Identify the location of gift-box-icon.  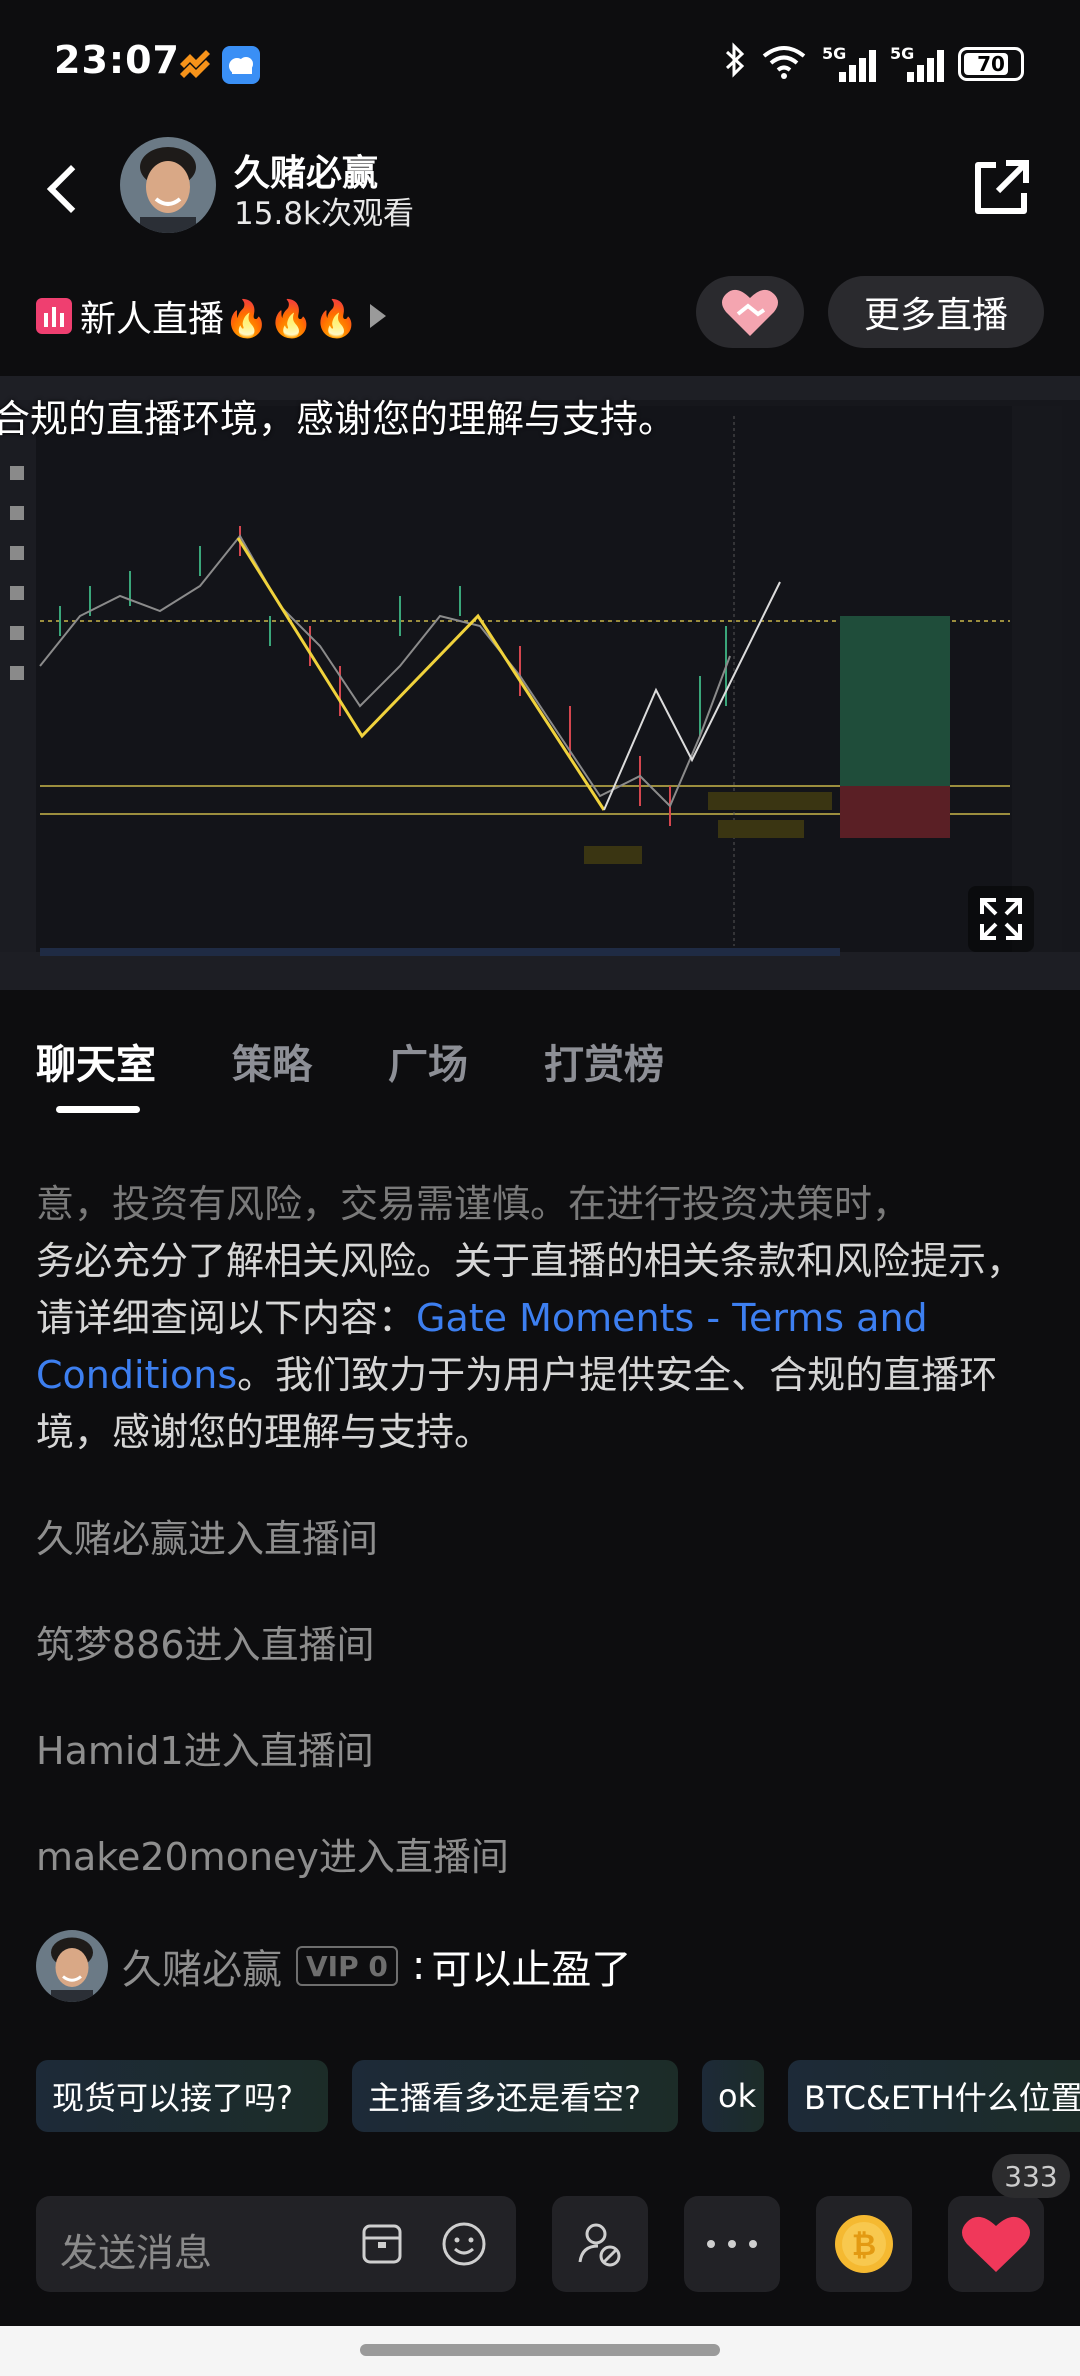
(382, 2244).